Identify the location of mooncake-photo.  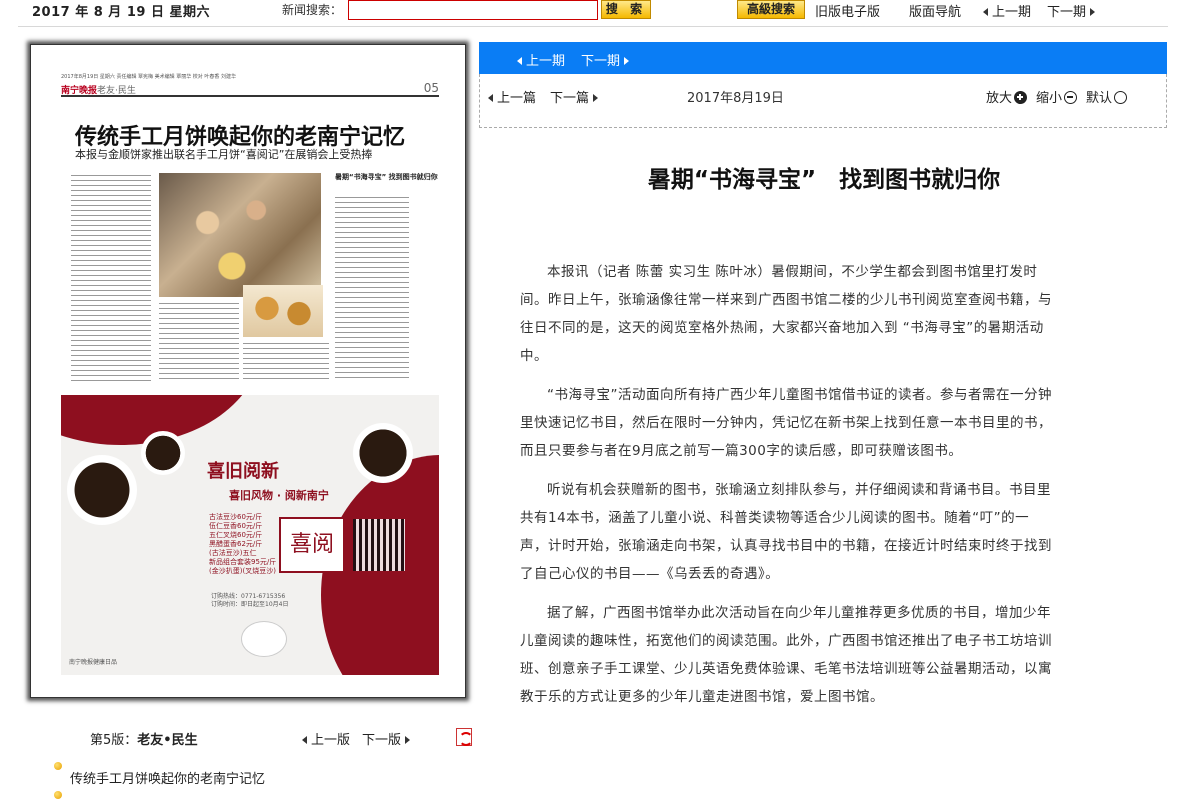
(283, 311).